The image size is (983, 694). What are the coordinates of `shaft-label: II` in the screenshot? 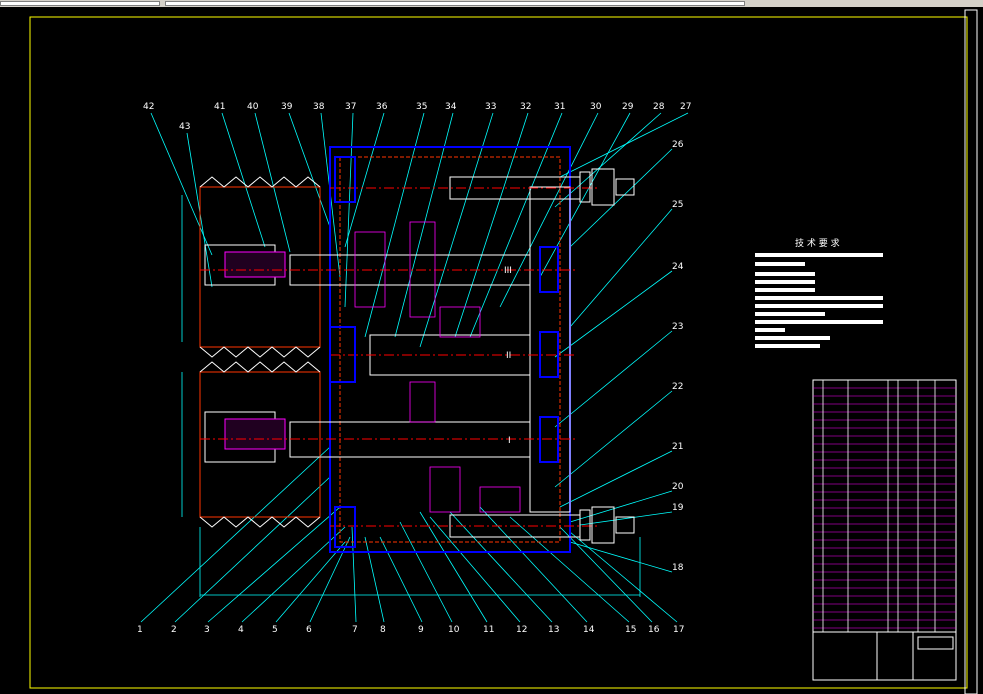 It's located at (508, 356).